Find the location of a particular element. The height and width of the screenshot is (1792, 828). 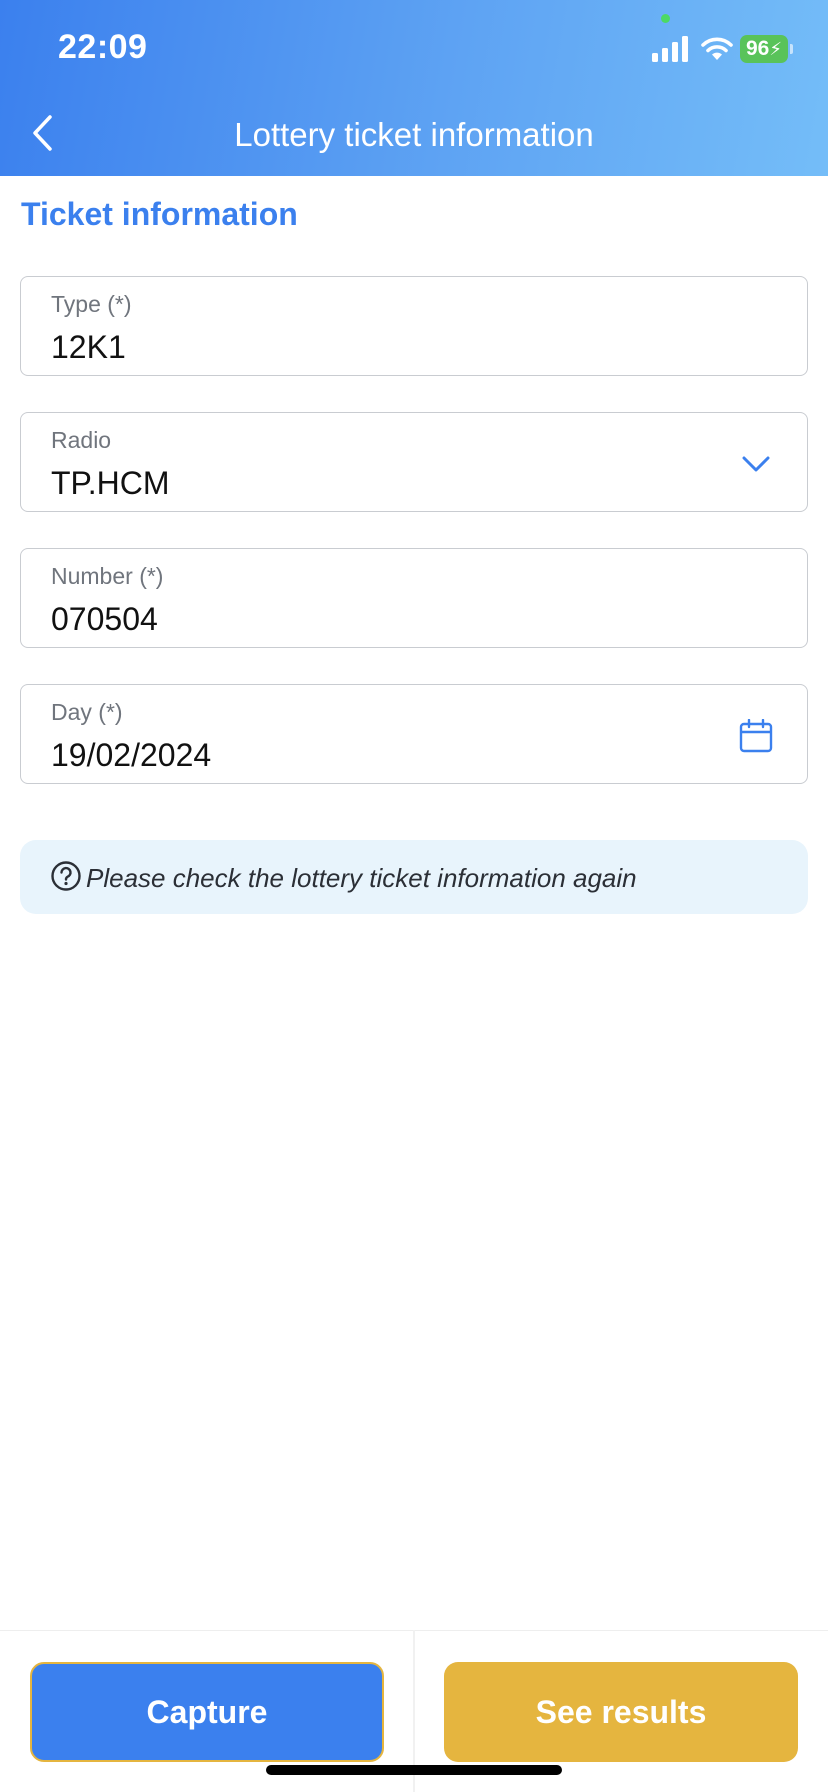

number-field-label: Number (*) is located at coordinates (107, 576).